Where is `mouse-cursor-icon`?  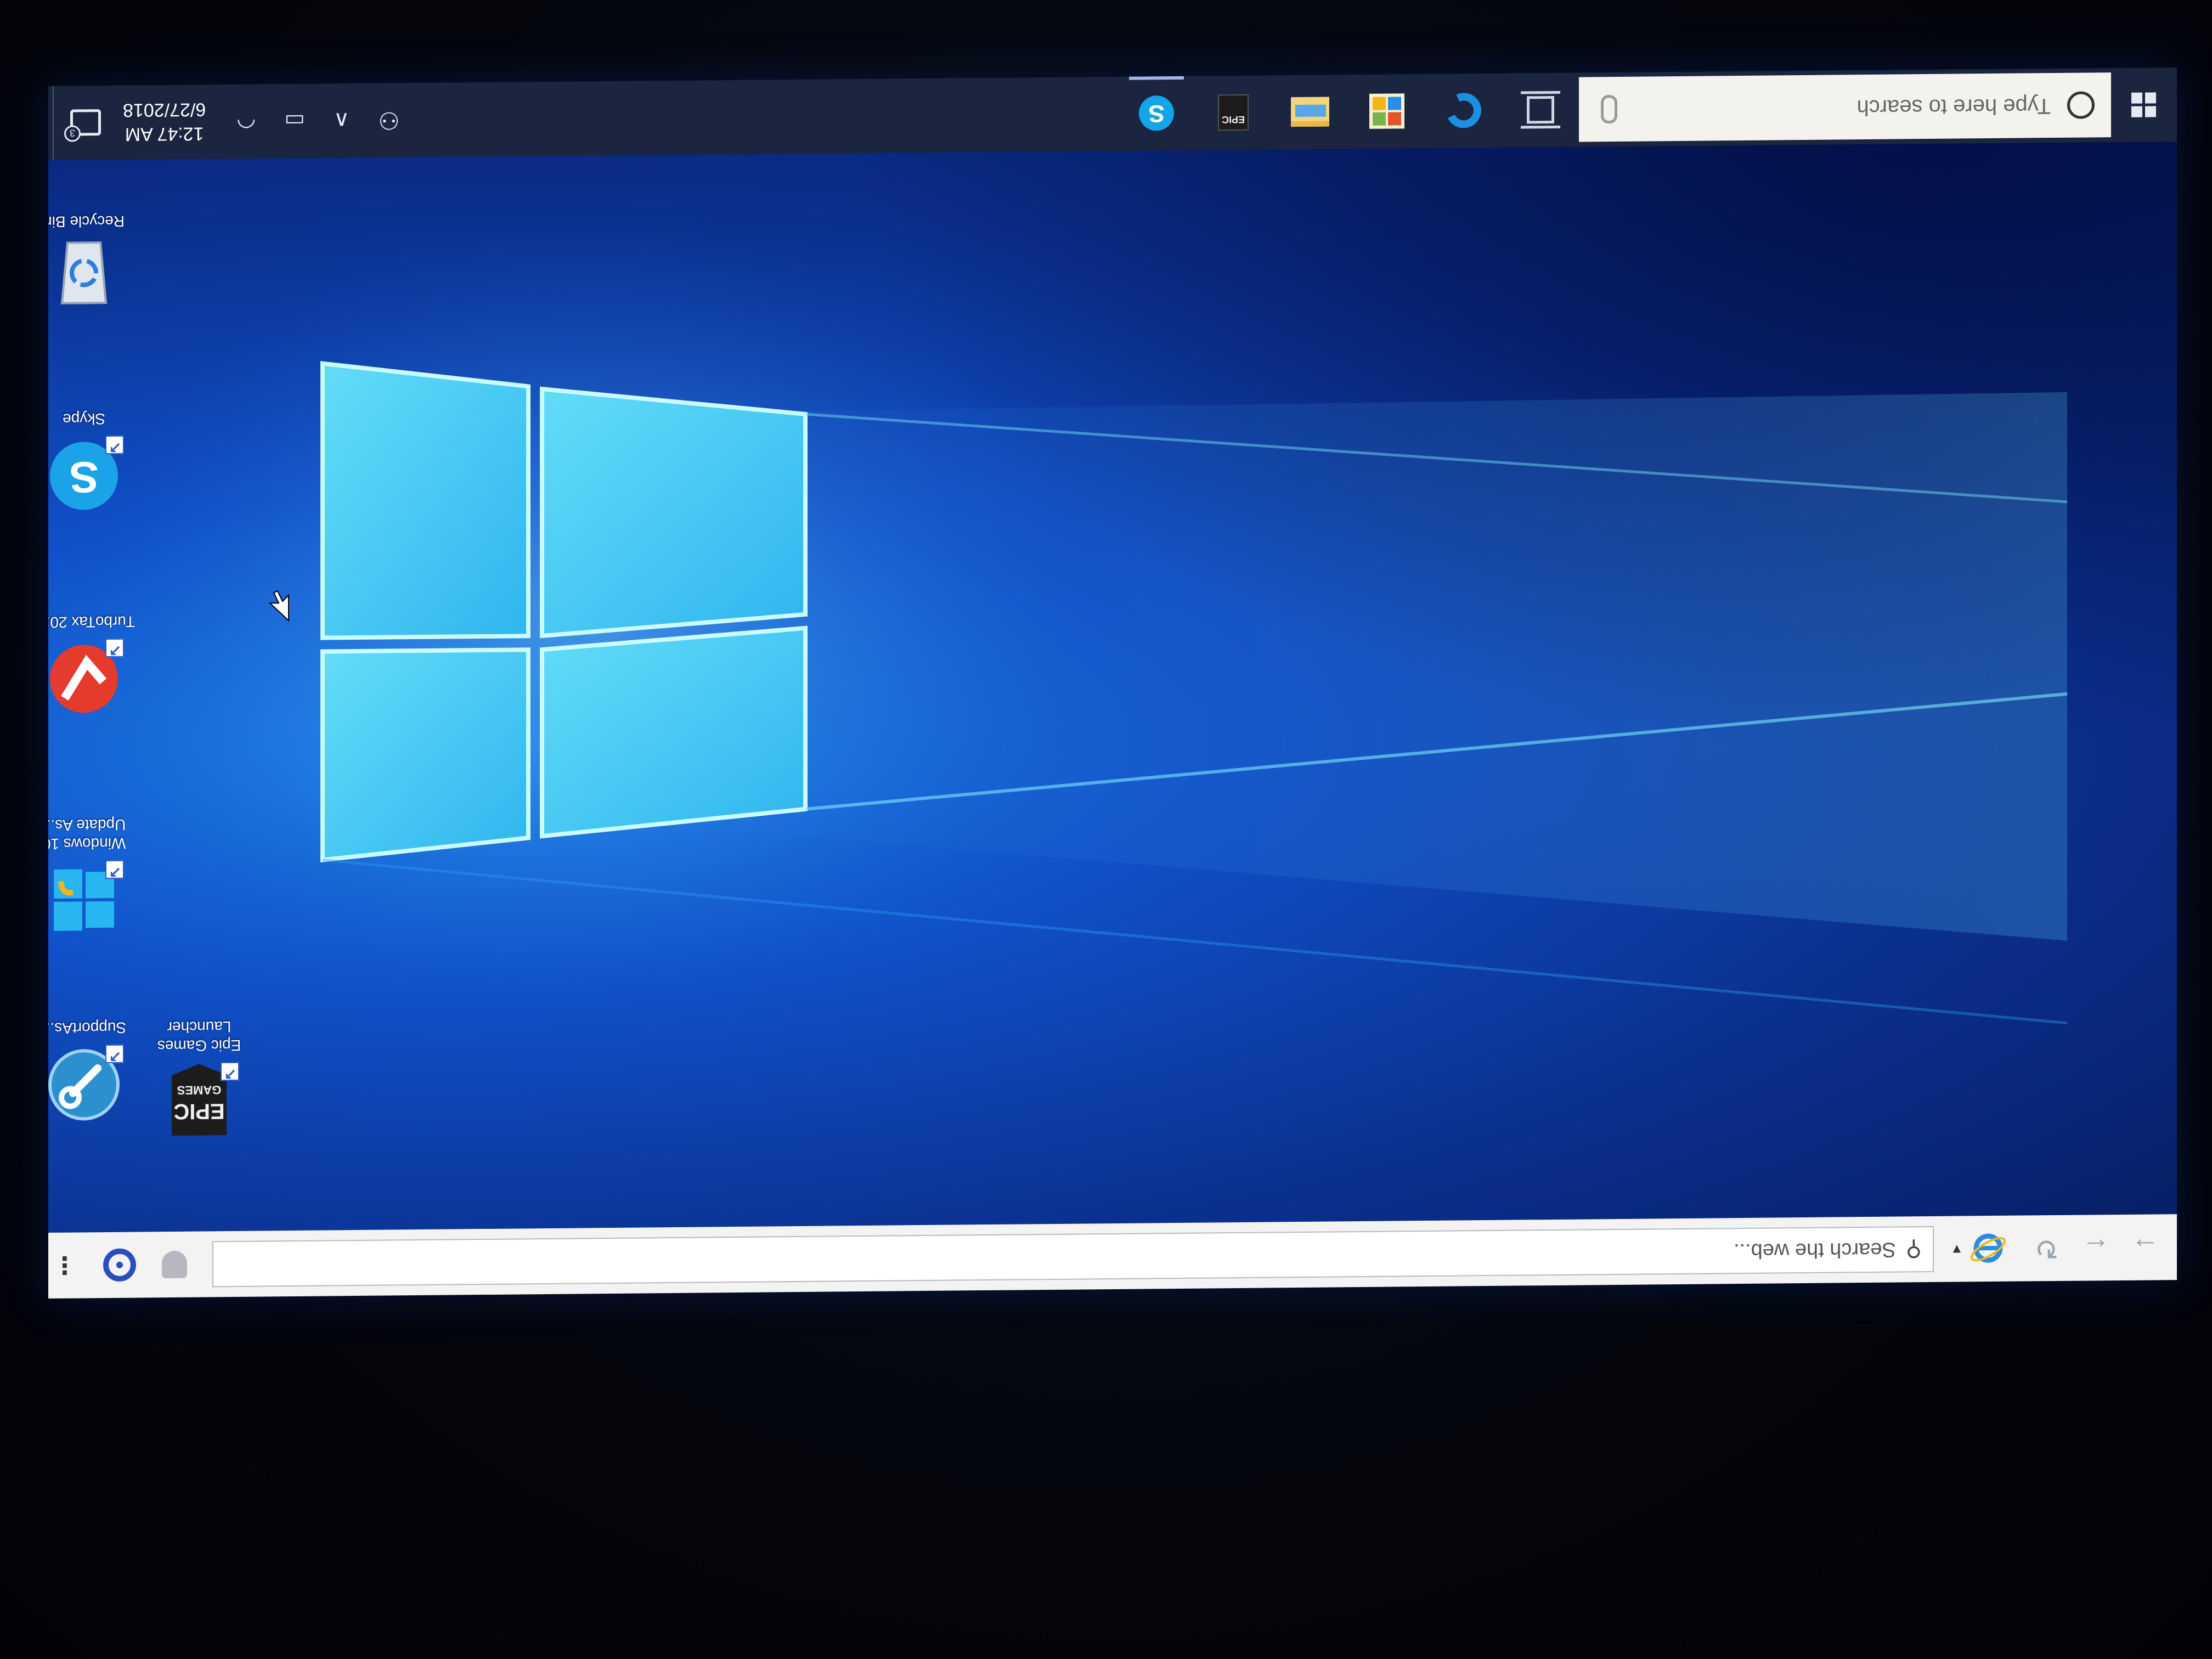 mouse-cursor-icon is located at coordinates (278, 606).